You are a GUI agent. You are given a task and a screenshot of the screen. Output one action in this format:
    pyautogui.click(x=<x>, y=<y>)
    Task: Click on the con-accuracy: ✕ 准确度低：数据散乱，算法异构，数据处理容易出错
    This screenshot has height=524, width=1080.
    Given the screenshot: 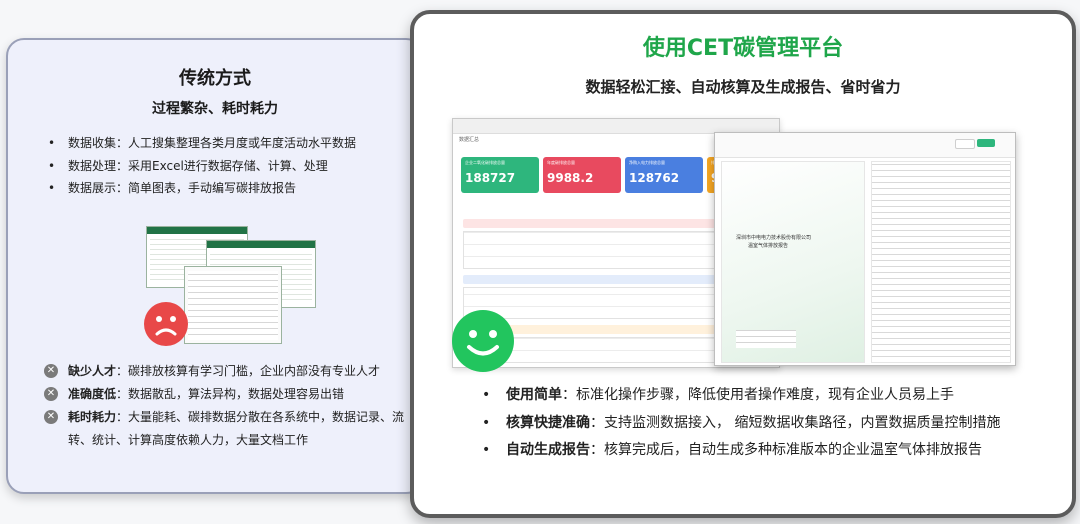 What is the action you would take?
    pyautogui.click(x=229, y=394)
    